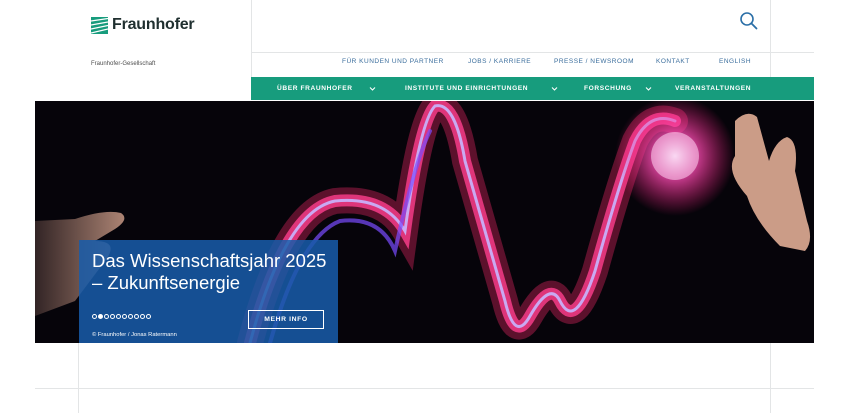  Describe the element at coordinates (735, 61) in the screenshot. I see `toplink-english: ENGLISH` at that location.